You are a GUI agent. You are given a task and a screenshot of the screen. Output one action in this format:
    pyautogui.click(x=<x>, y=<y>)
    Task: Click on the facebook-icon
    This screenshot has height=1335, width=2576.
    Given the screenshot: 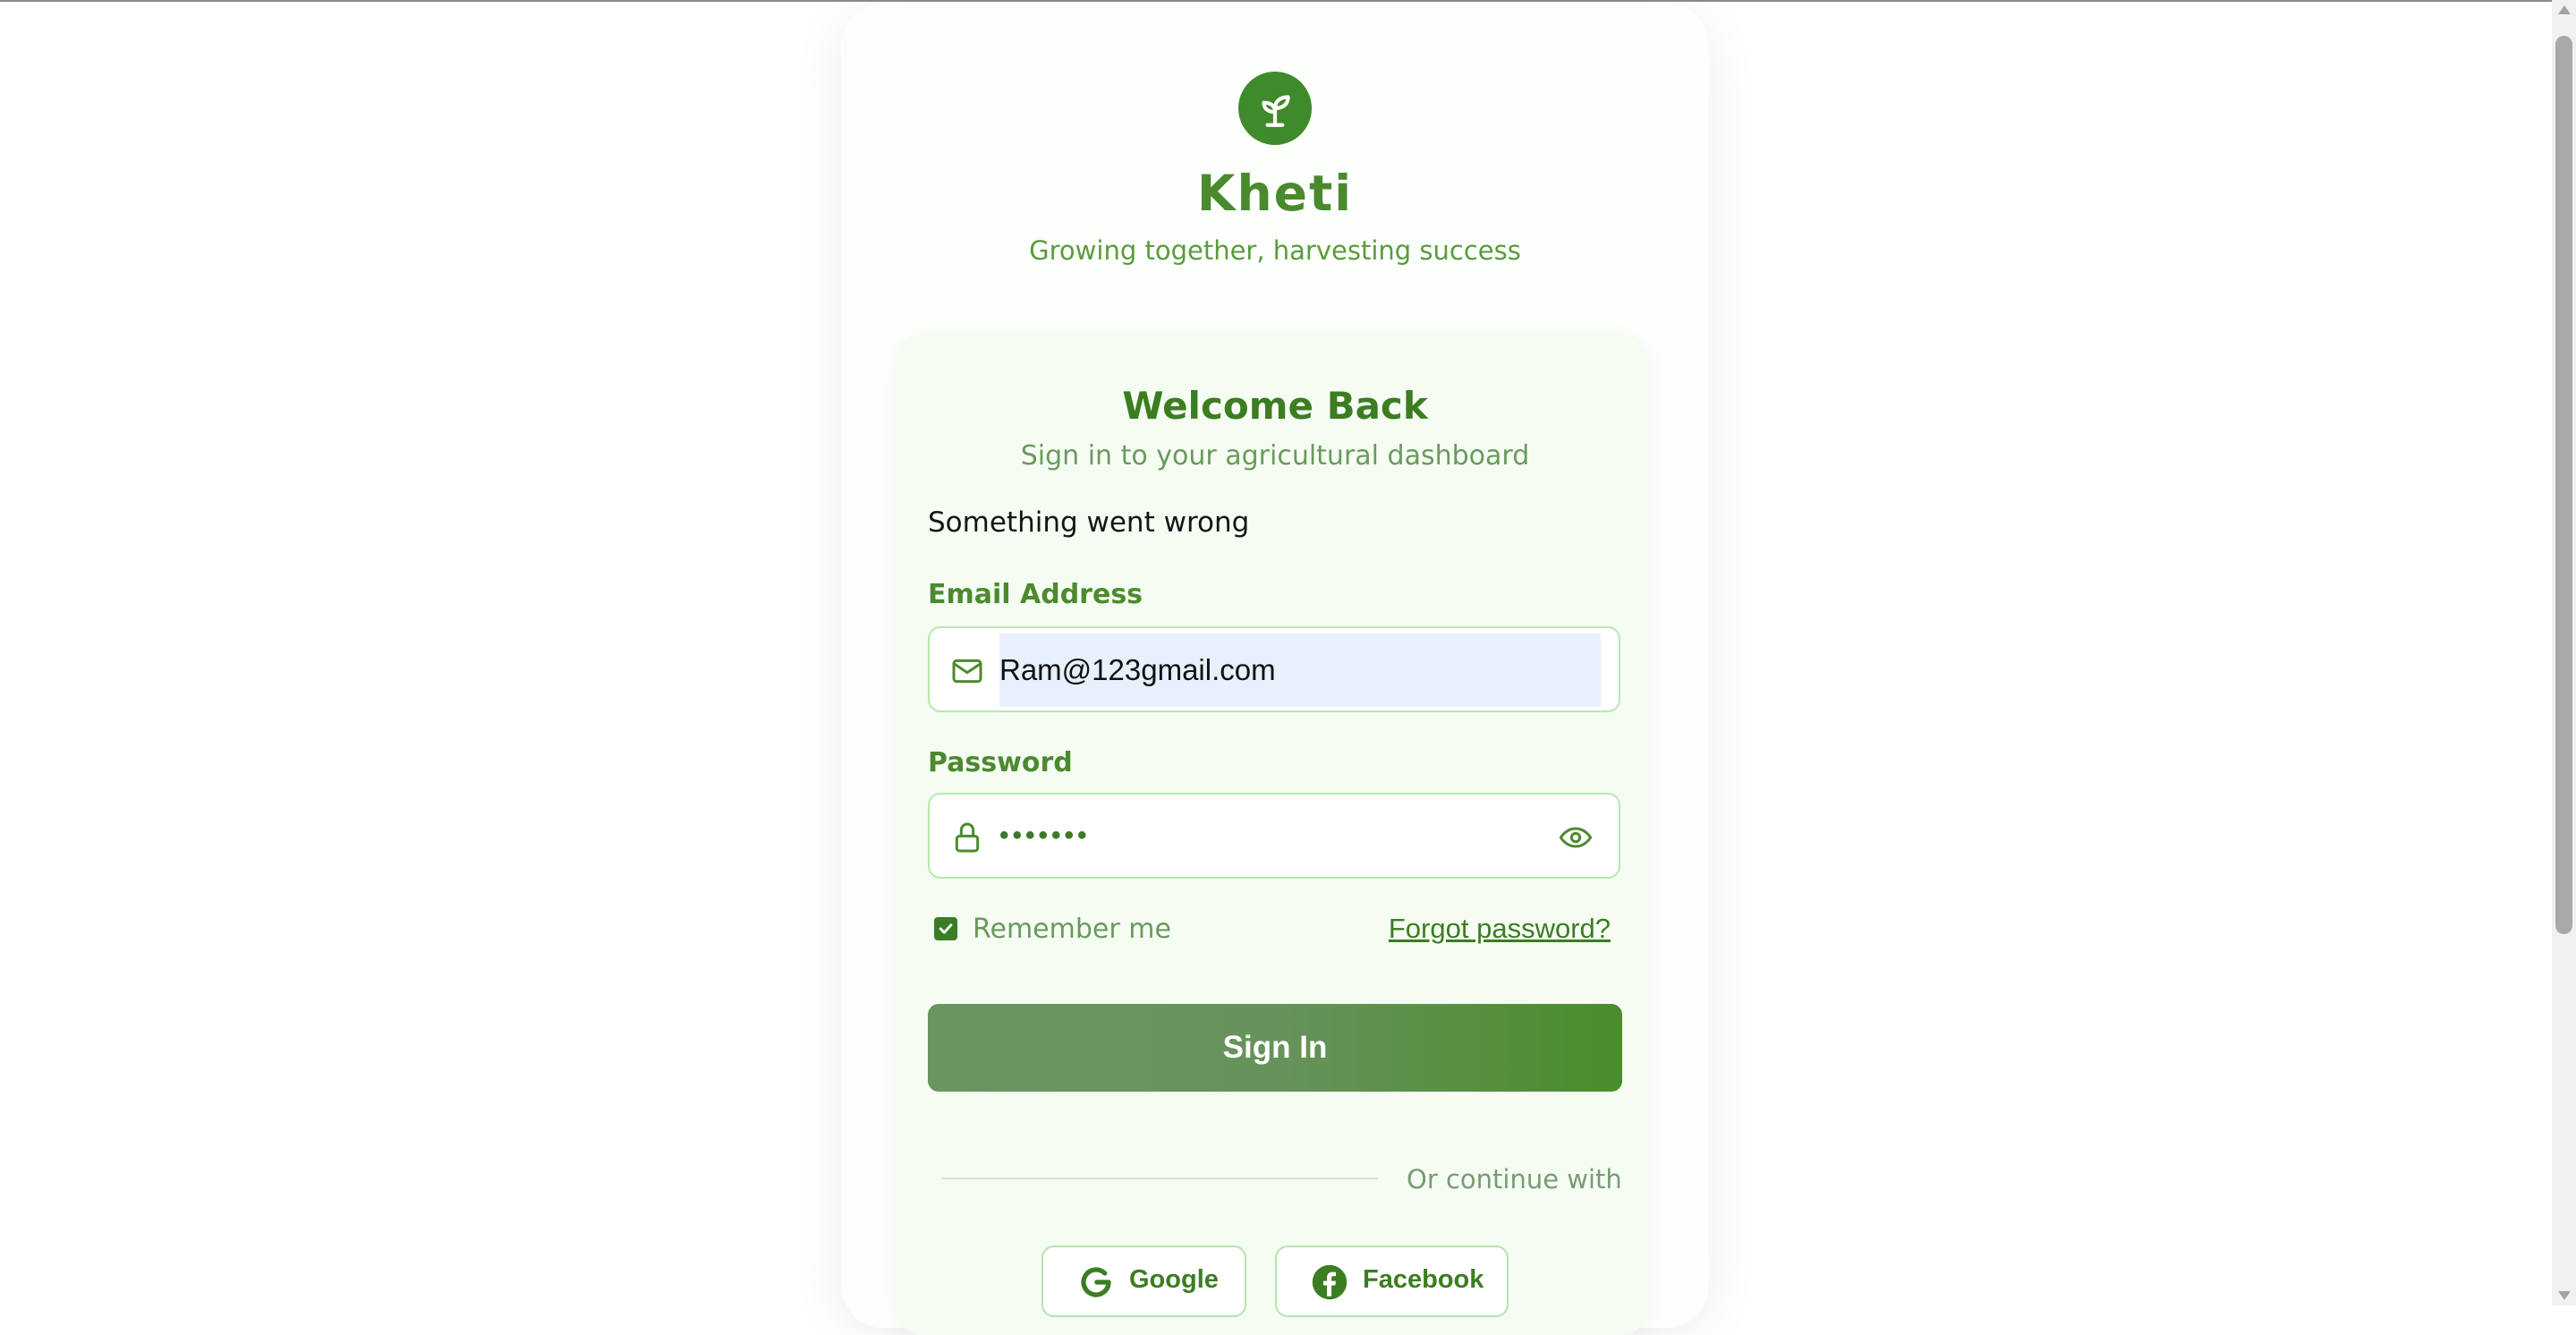 What is the action you would take?
    pyautogui.click(x=1329, y=1282)
    